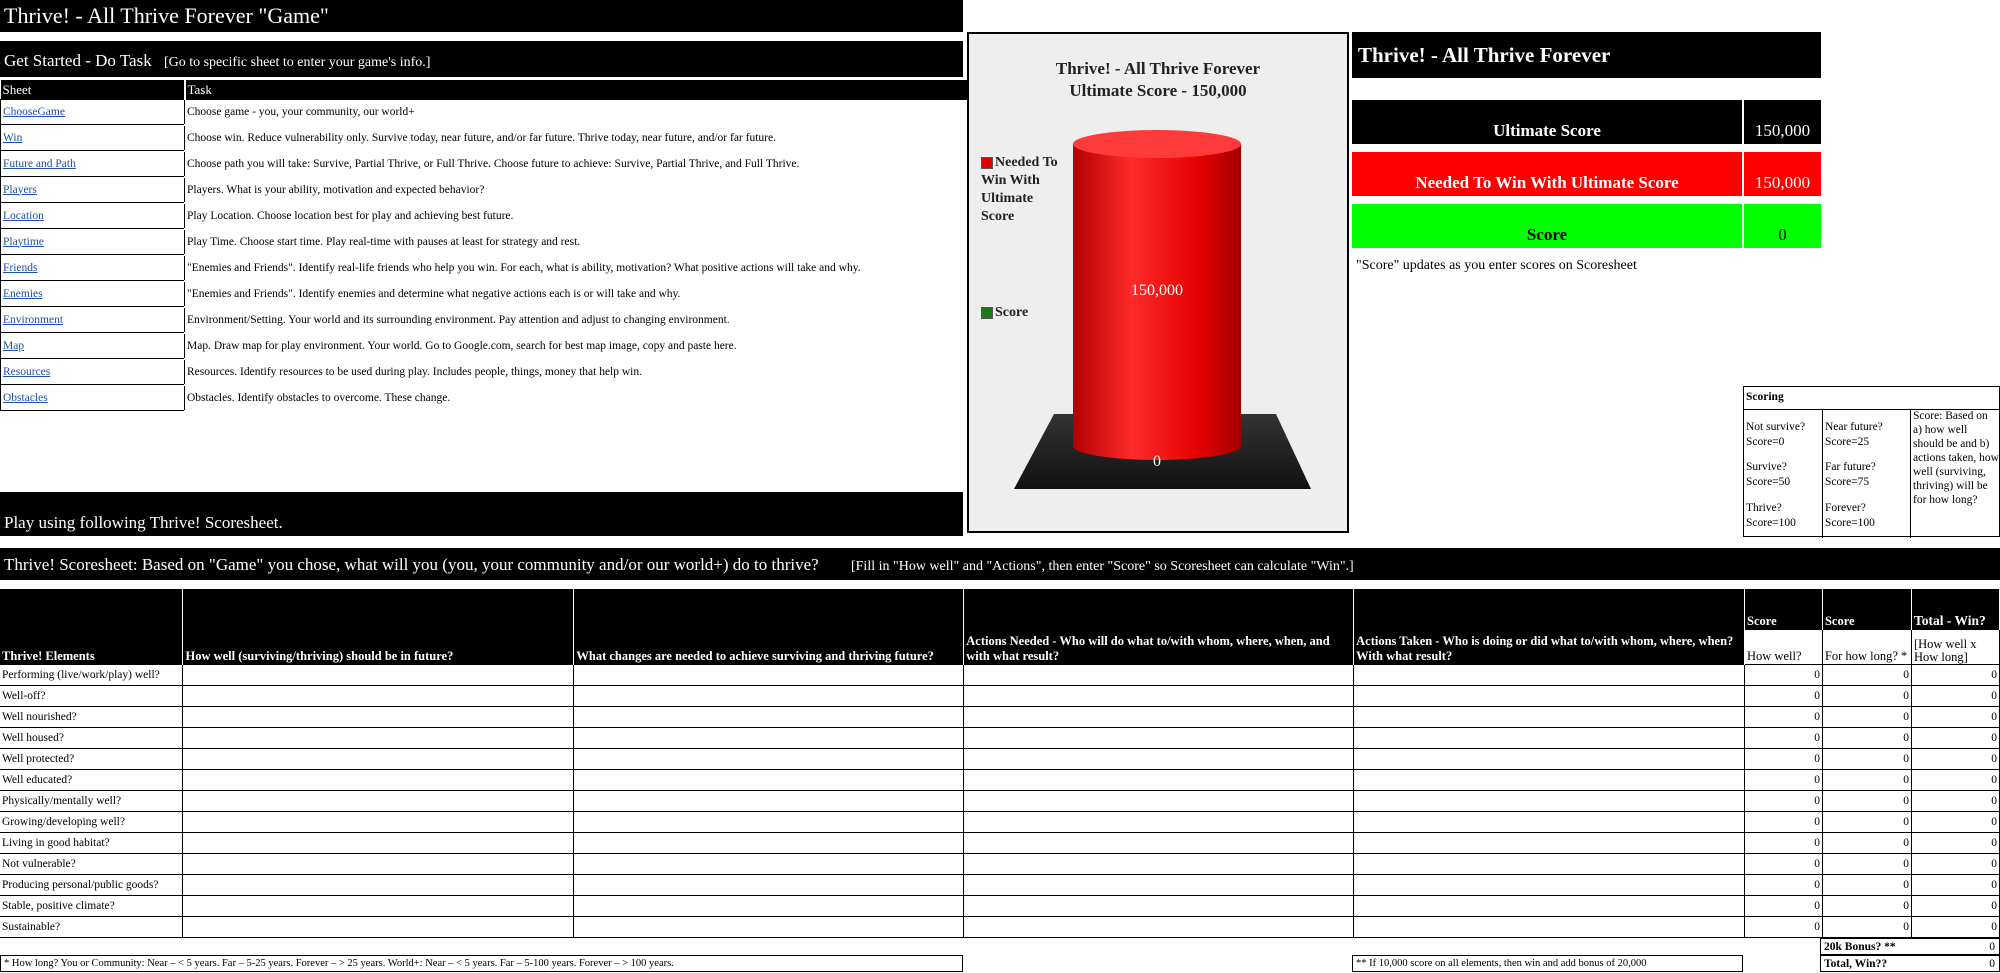 Image resolution: width=2000 pixels, height=973 pixels. Describe the element at coordinates (25, 398) in the screenshot. I see `sheet-link: Obstacles` at that location.